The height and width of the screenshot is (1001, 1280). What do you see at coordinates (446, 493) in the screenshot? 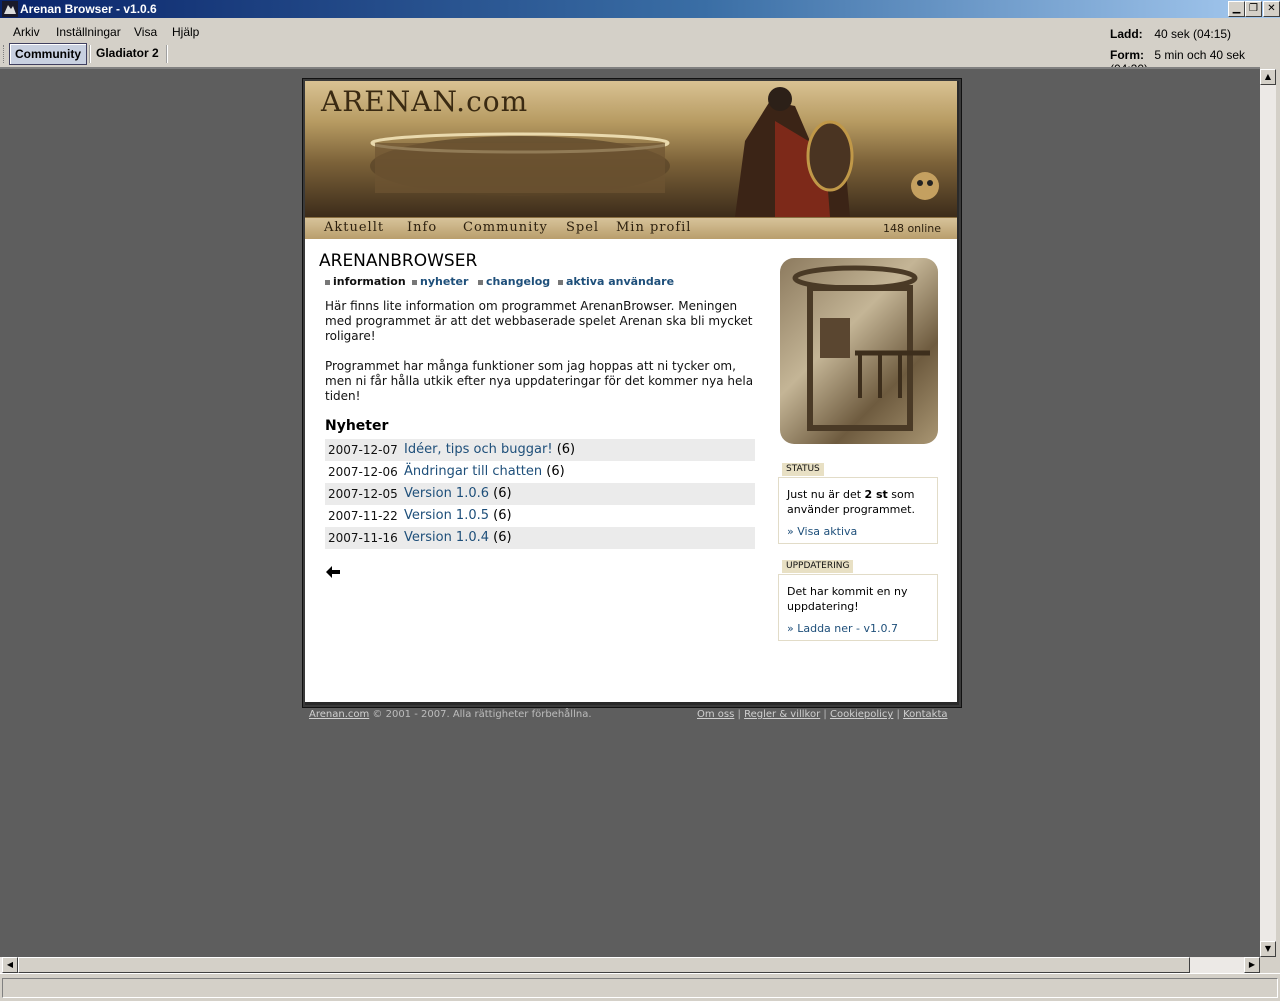
I see `news-link: Version 1.0.6` at bounding box center [446, 493].